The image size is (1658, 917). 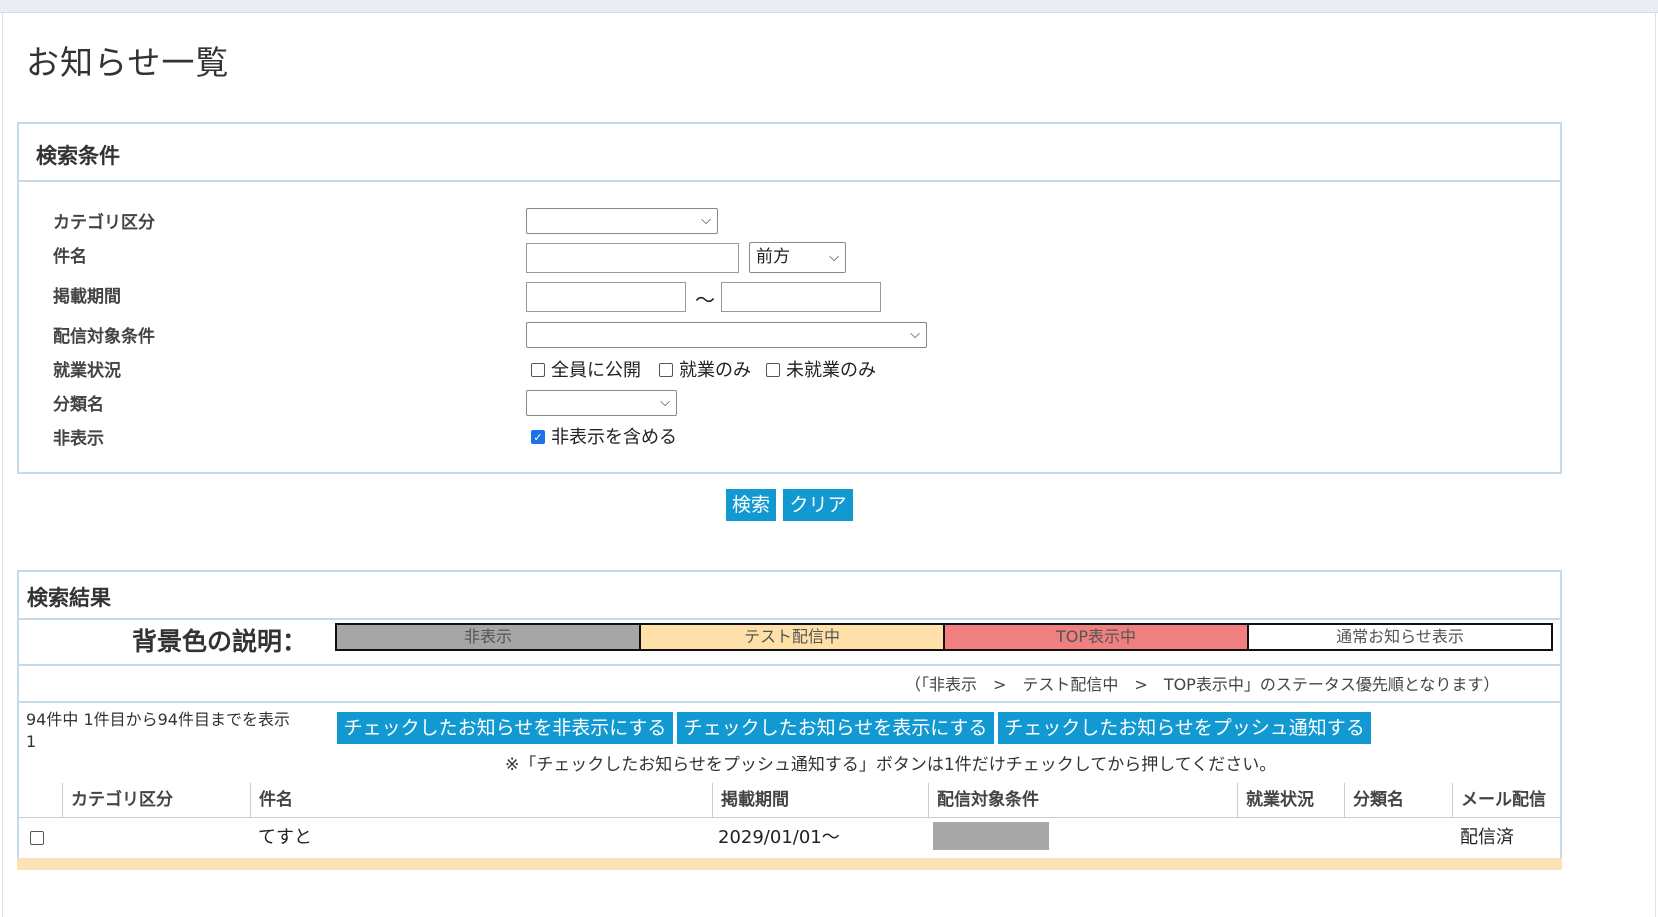 I want to click on period-from-input, so click(x=606, y=297).